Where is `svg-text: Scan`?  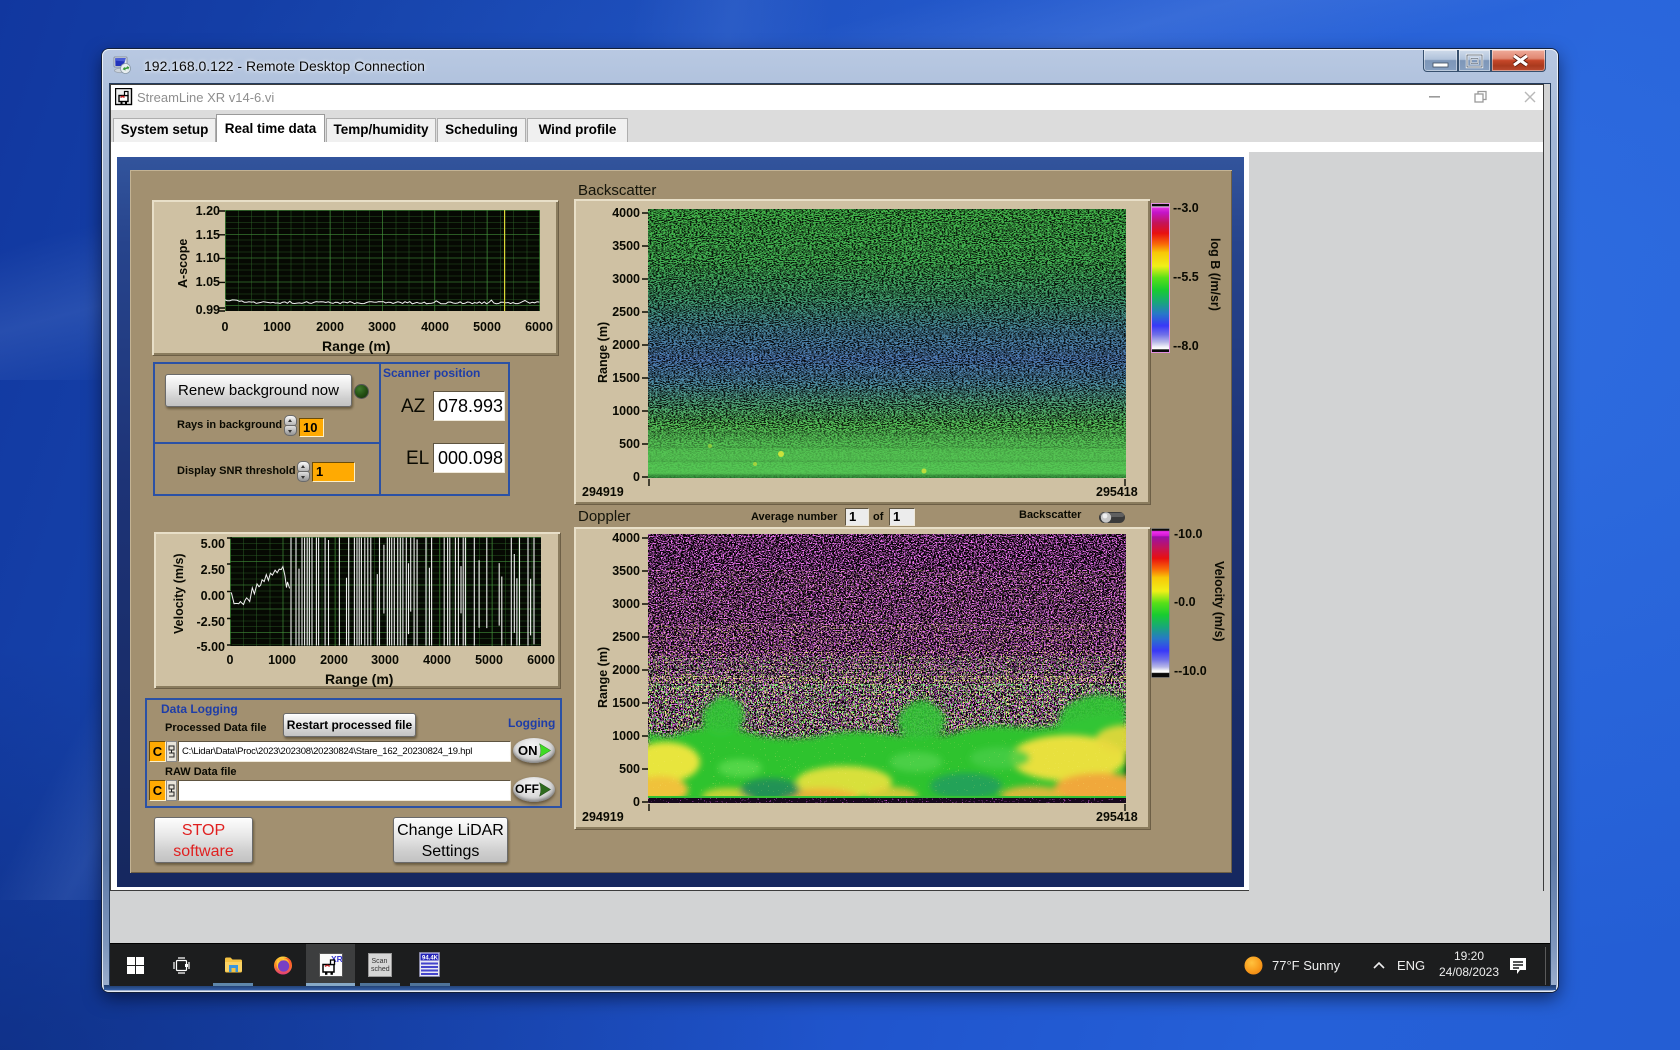
svg-text: Scan is located at coordinates (380, 961).